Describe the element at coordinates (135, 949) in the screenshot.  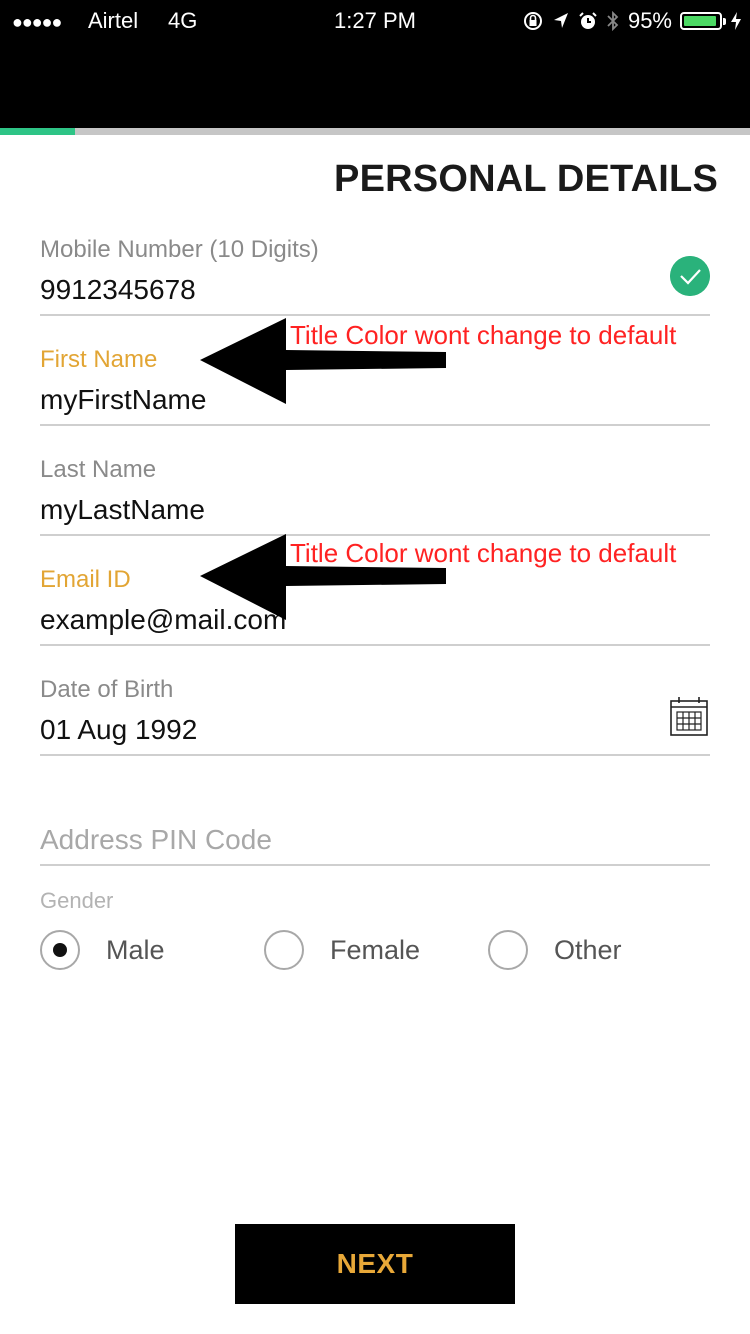
I see `gender-option-label: Male` at that location.